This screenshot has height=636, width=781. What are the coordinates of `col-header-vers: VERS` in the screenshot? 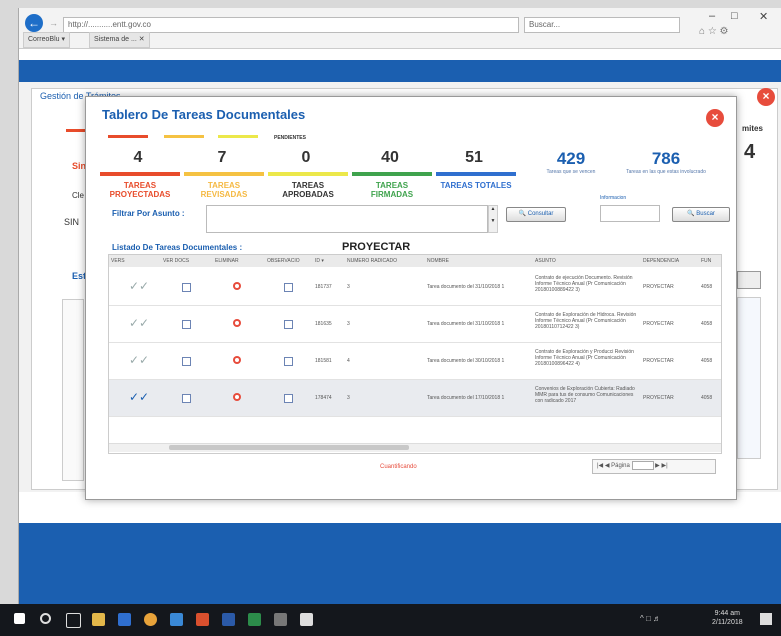 It's located at (135, 261).